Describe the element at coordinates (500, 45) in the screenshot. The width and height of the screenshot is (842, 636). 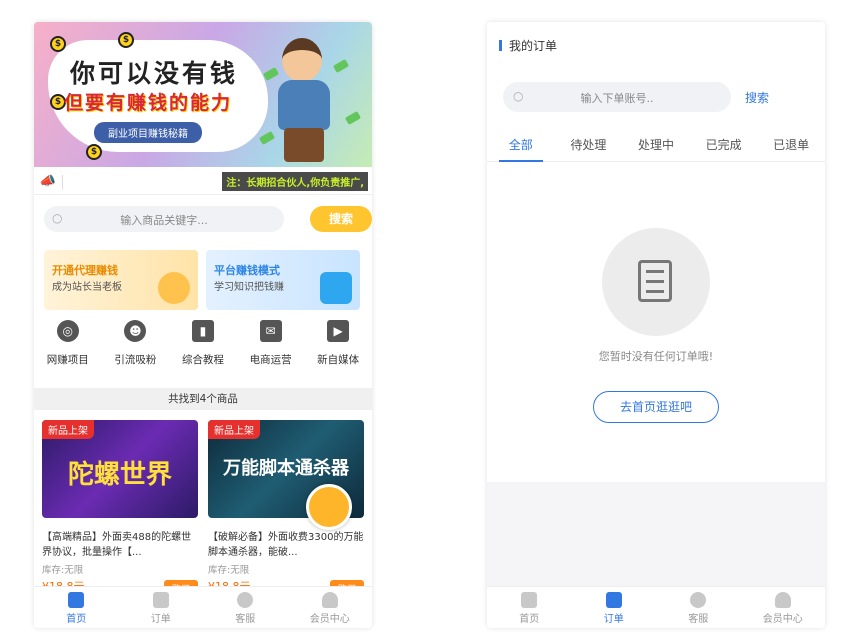
I see `title-accent-bar` at that location.